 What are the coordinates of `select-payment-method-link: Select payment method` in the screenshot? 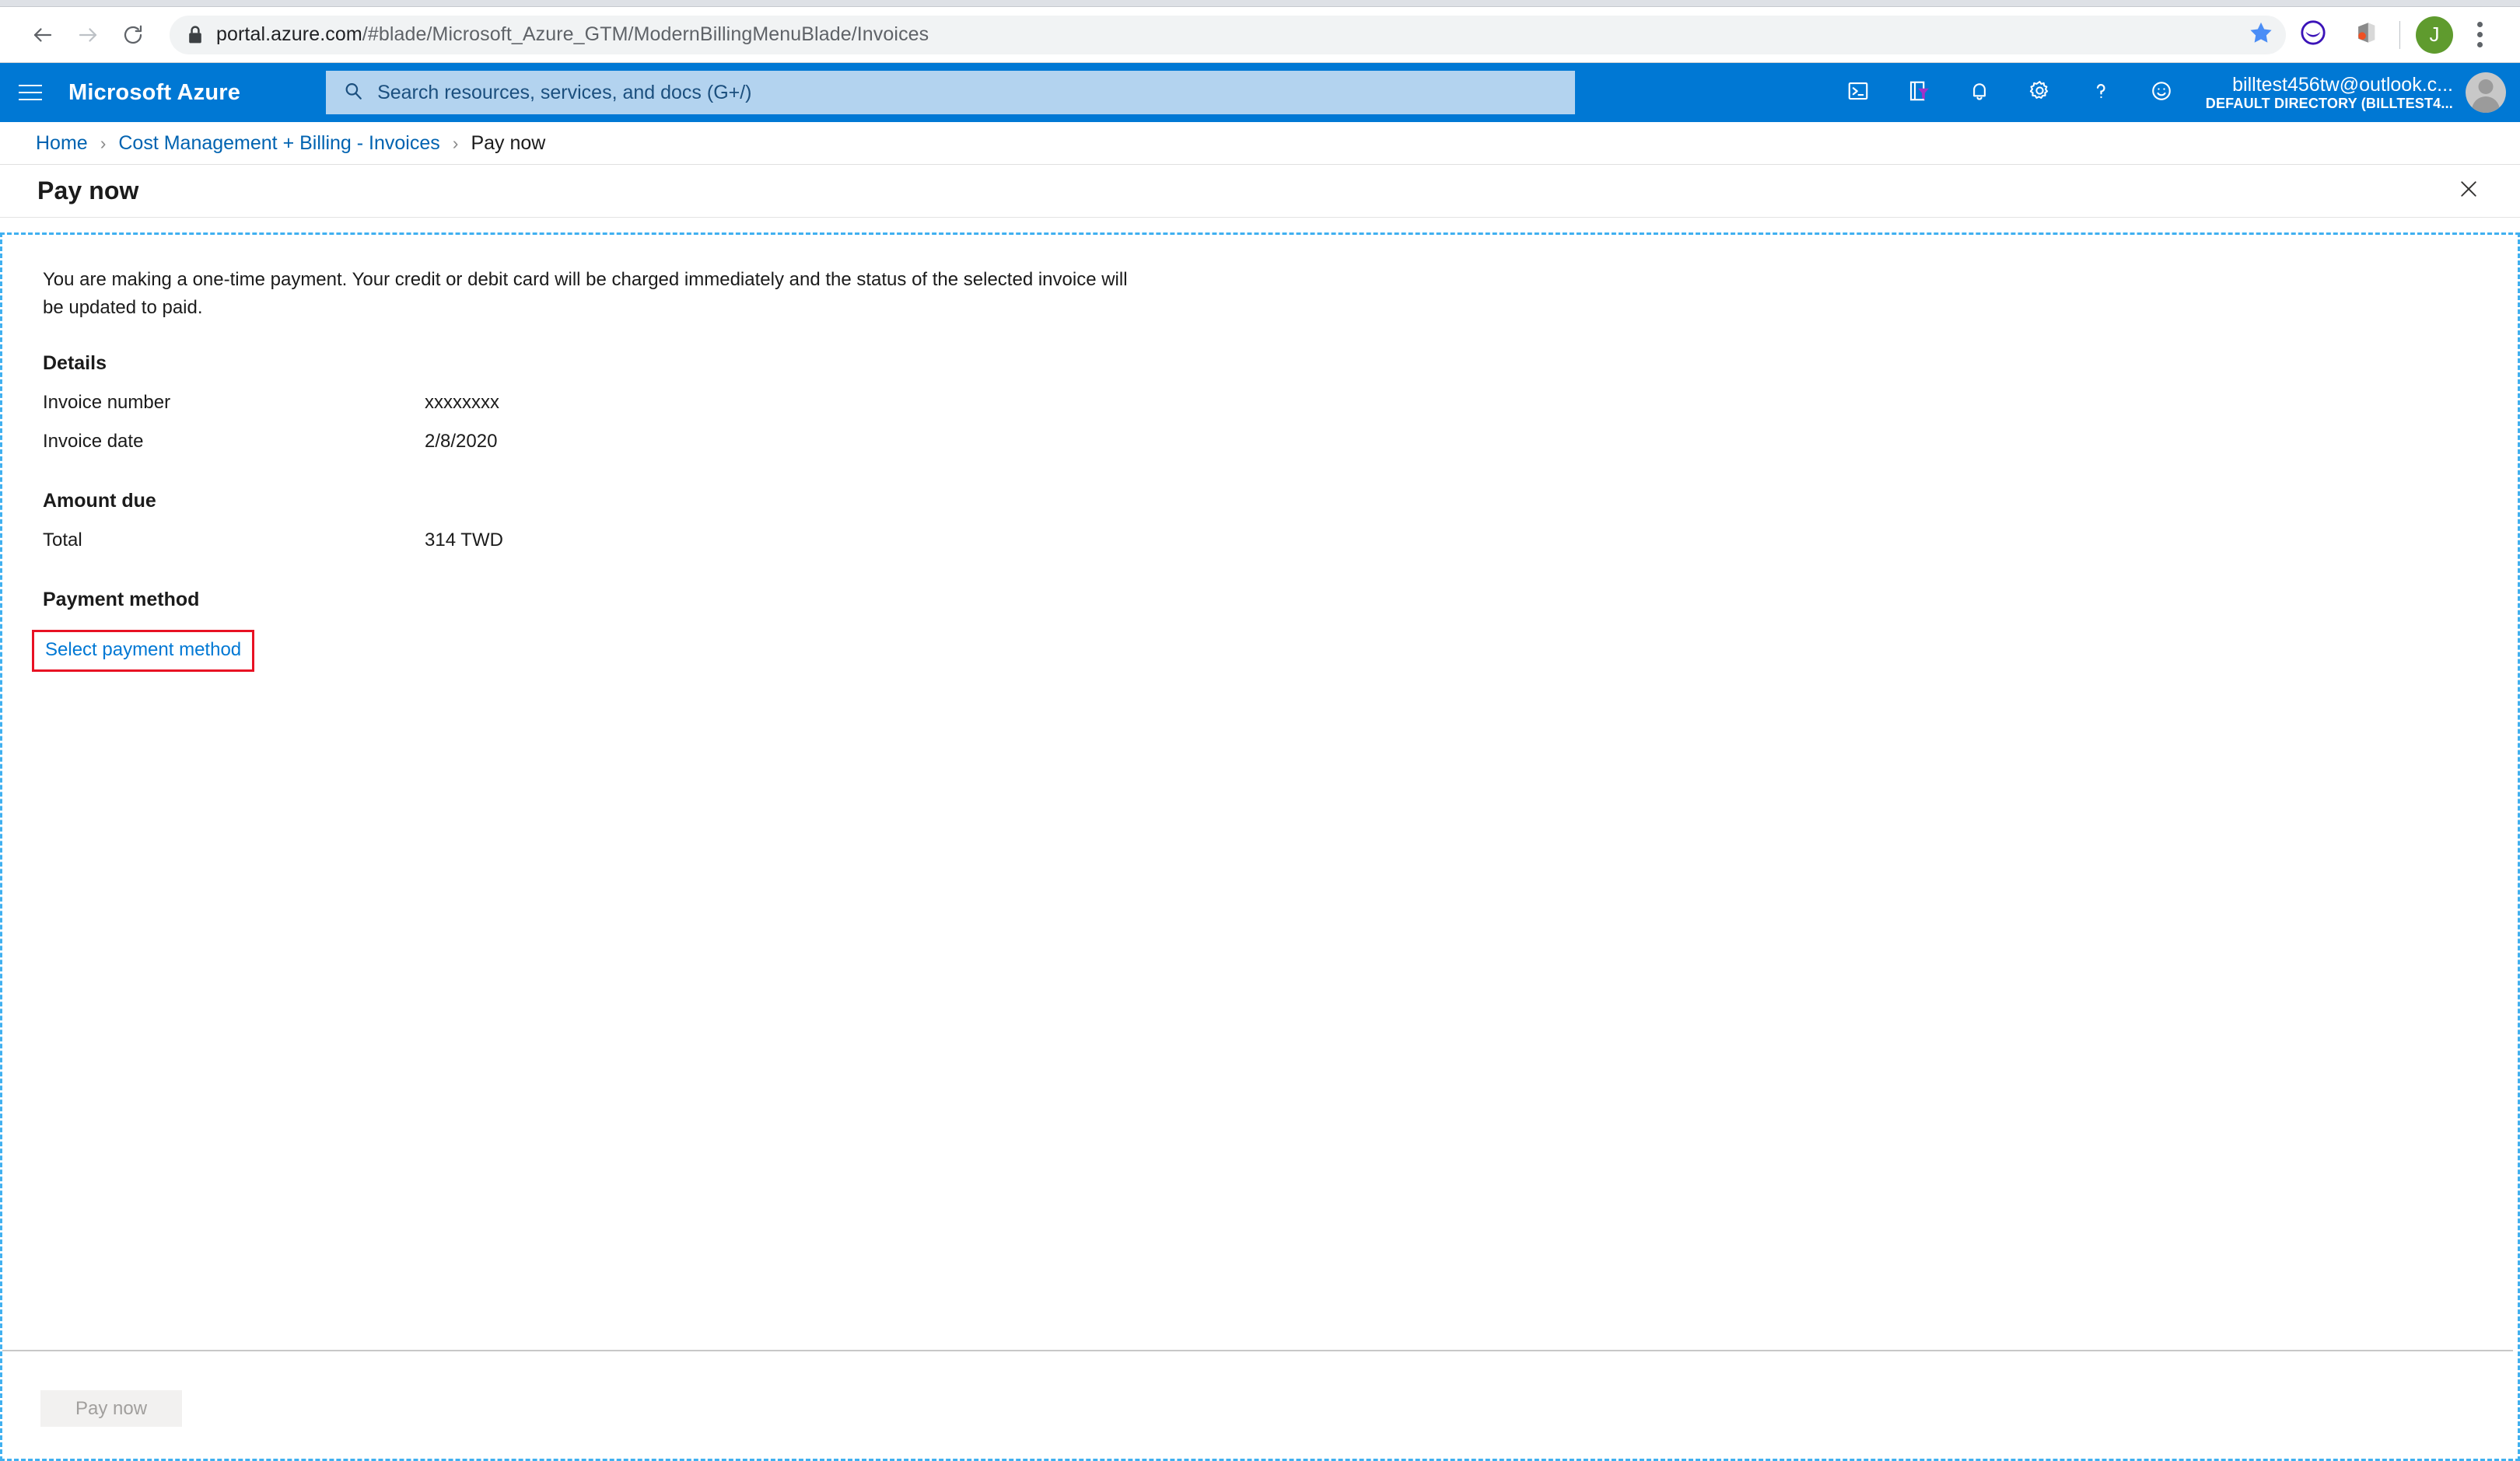 It's located at (143, 650).